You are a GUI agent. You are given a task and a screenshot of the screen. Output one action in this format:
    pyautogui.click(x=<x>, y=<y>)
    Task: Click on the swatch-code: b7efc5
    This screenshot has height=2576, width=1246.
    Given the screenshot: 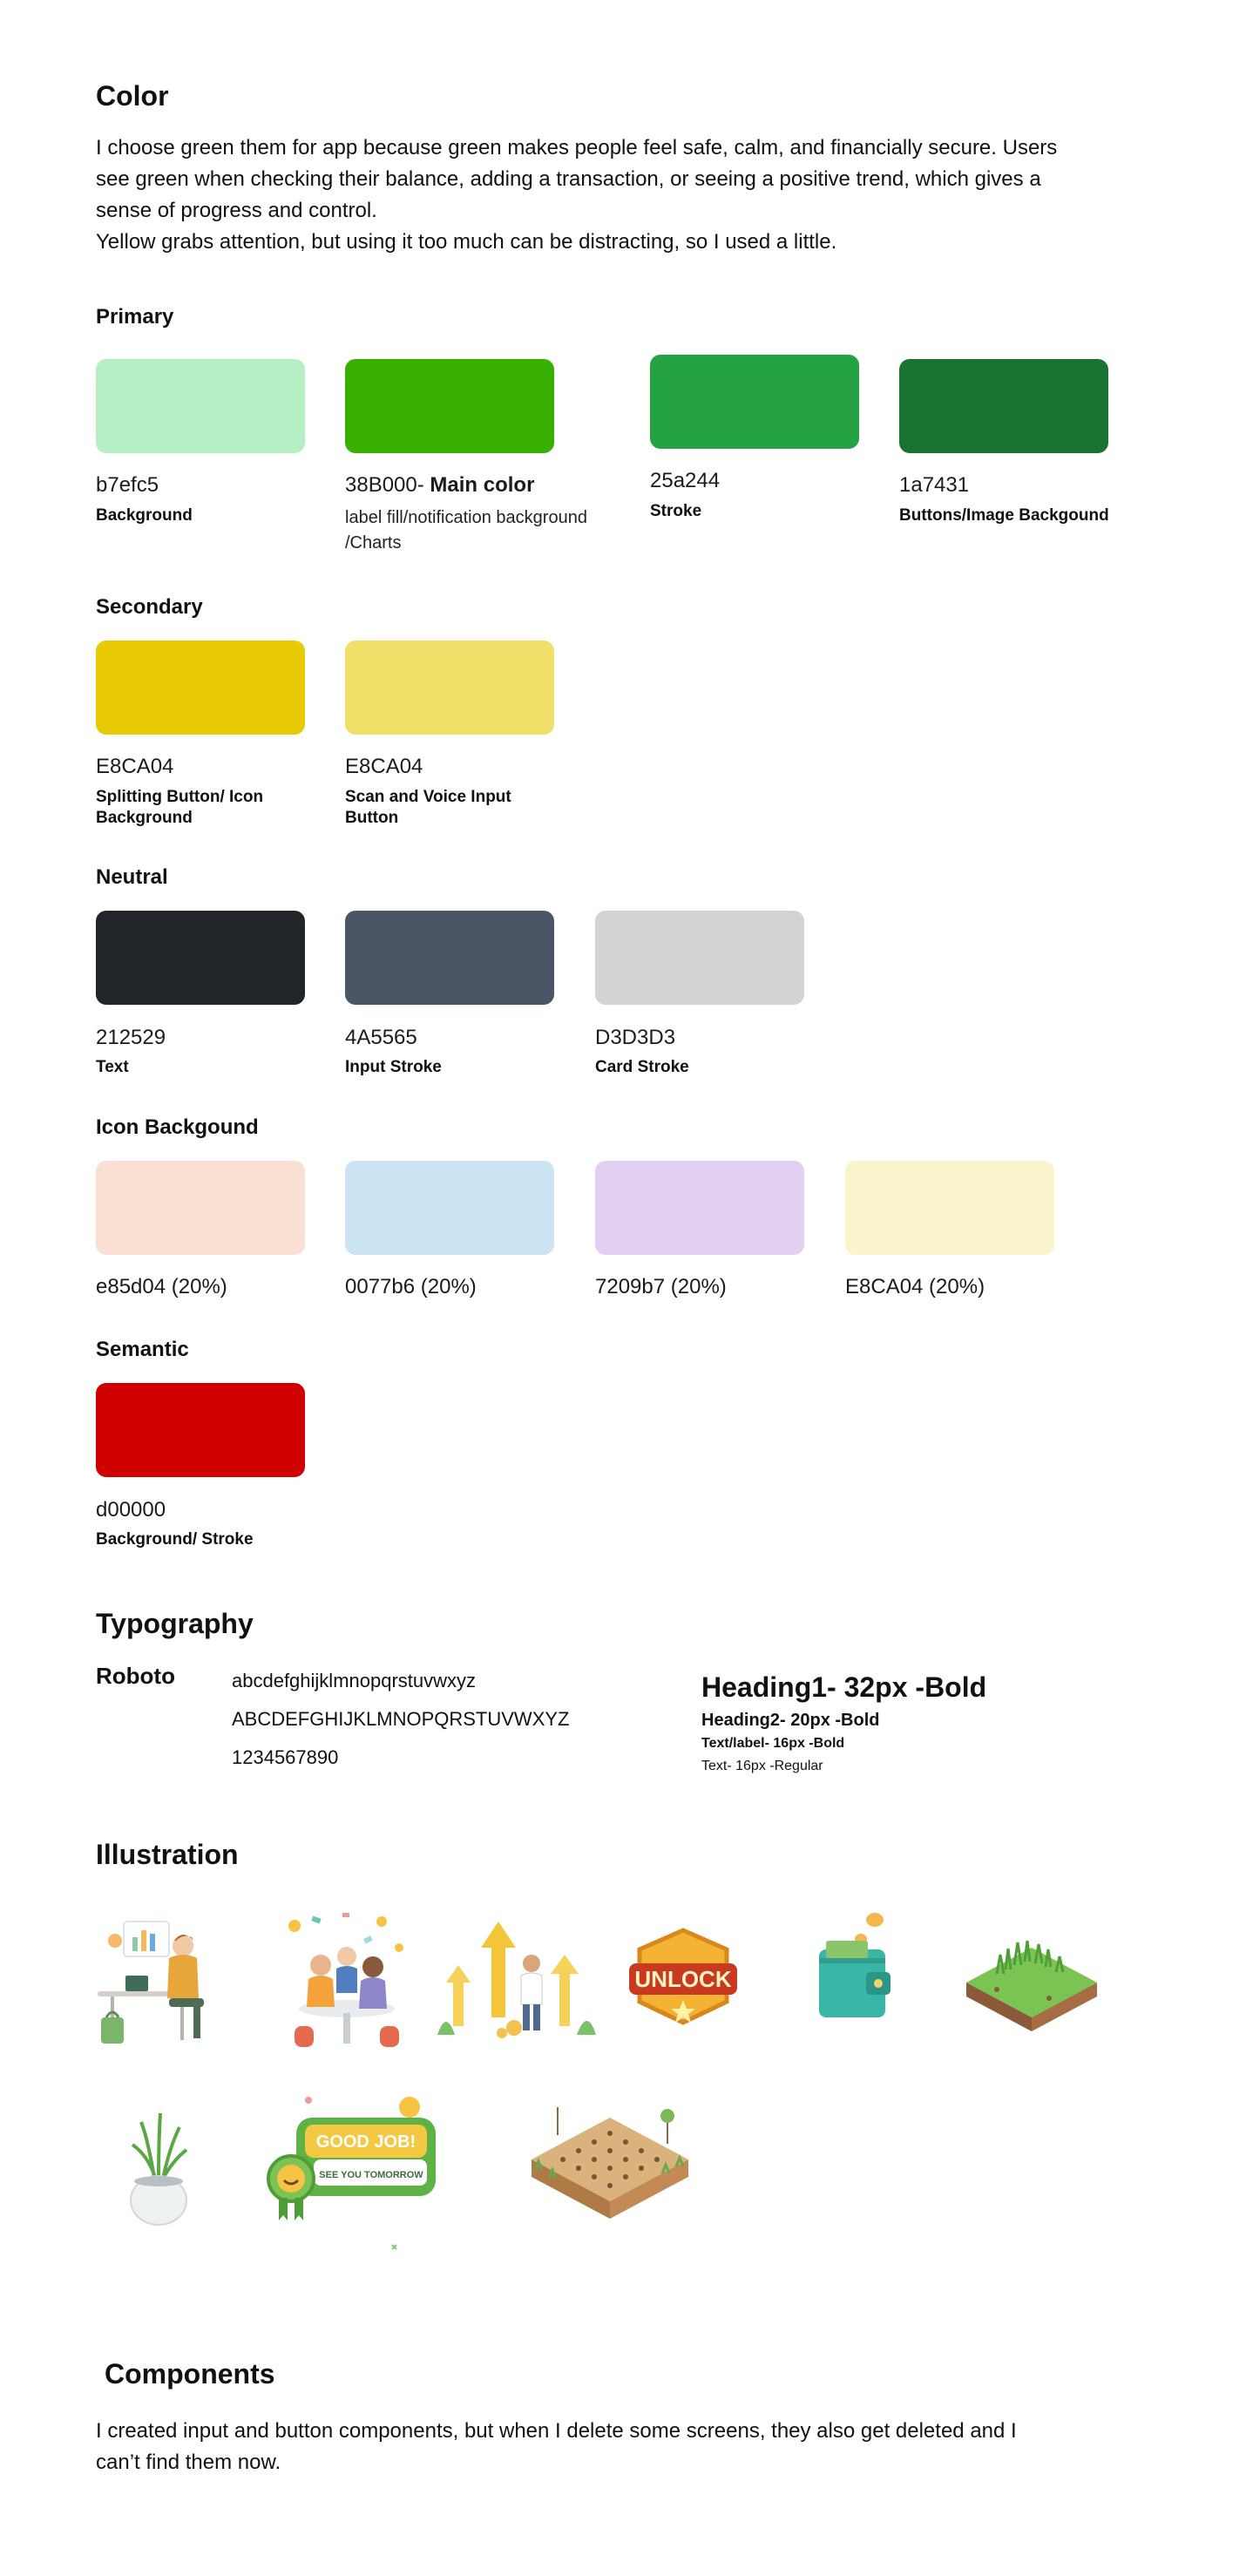 What is the action you would take?
    pyautogui.click(x=128, y=485)
    